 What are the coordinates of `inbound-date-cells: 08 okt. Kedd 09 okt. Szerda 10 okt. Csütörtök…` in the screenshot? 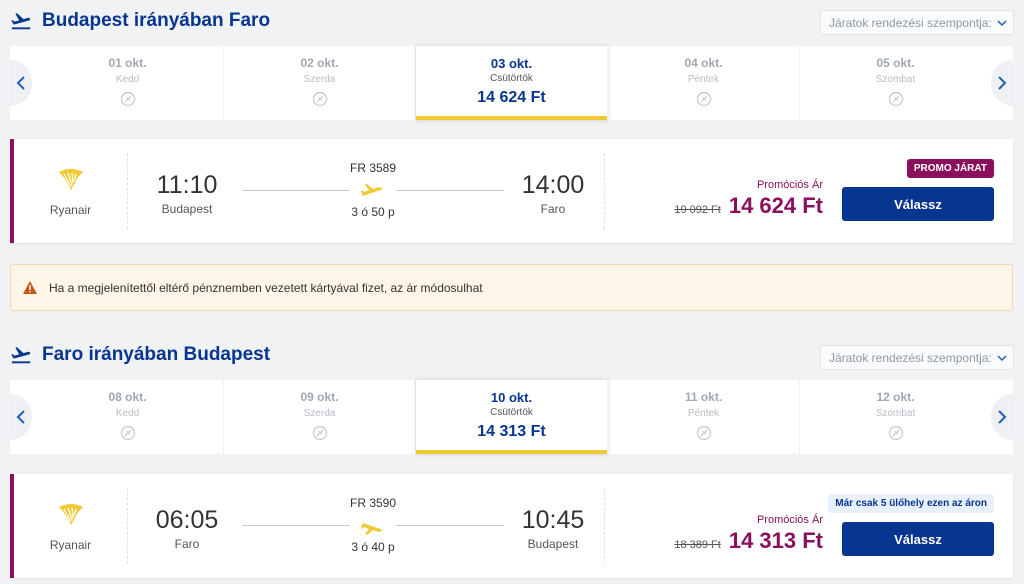 It's located at (511, 417).